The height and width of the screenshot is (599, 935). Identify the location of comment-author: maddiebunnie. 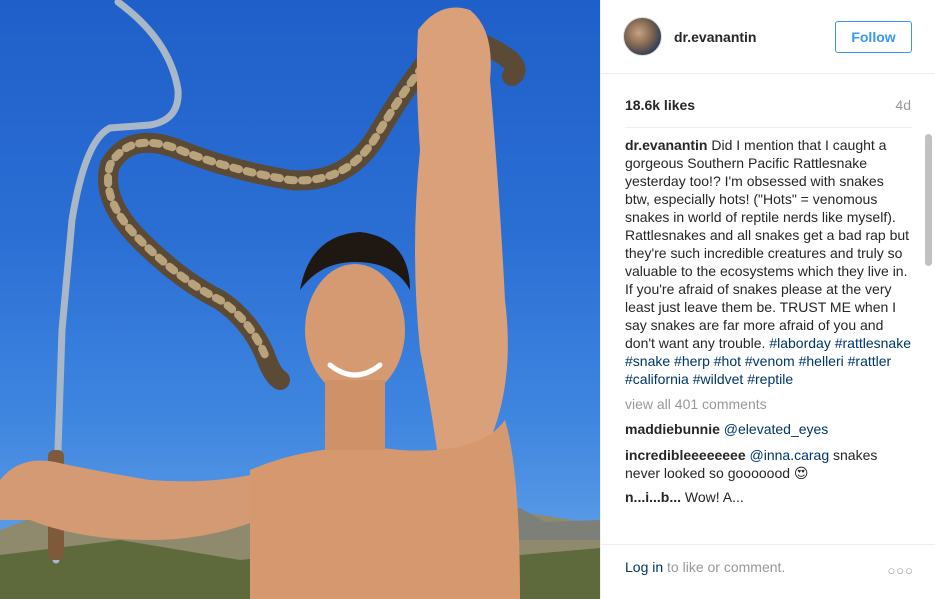
(672, 429).